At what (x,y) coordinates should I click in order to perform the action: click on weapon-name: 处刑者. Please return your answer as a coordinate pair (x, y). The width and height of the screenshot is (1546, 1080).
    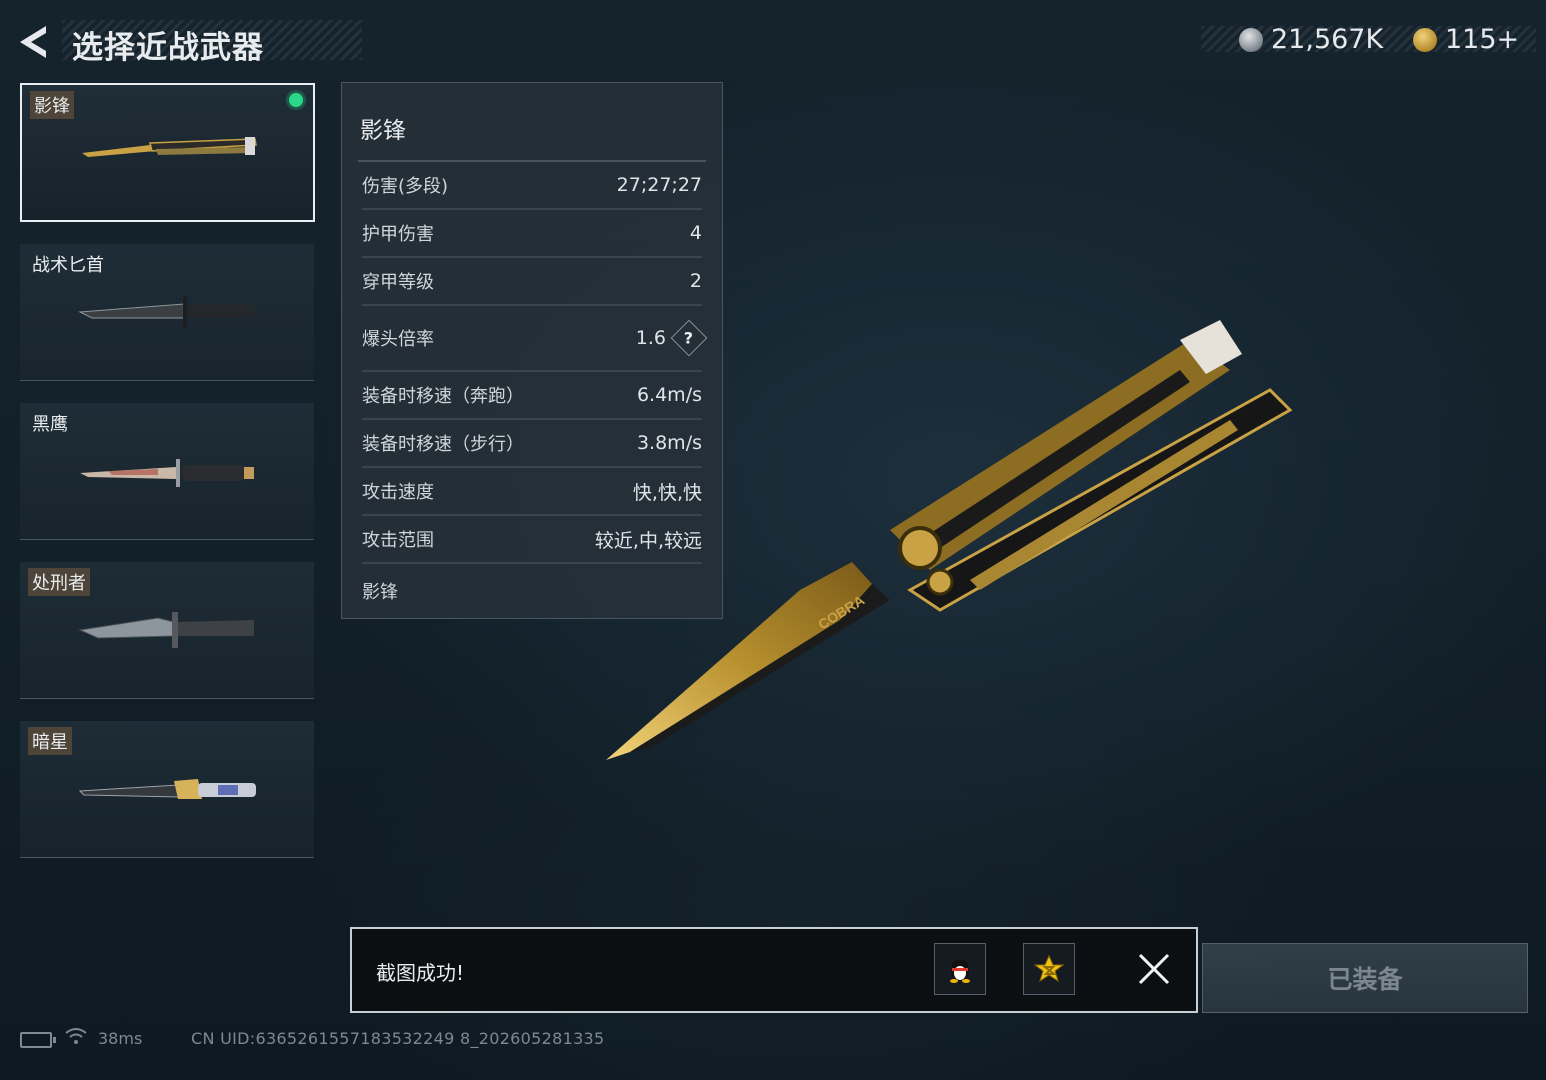
    Looking at the image, I should click on (59, 582).